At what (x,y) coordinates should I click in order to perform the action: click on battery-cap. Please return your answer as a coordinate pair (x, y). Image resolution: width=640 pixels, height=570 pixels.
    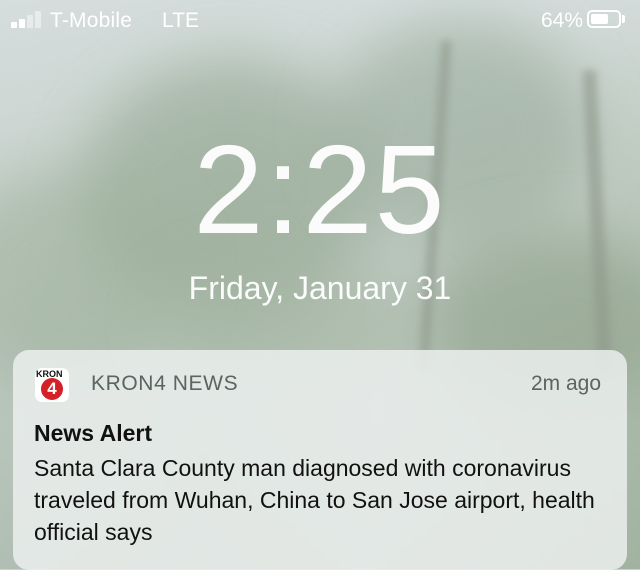
    Looking at the image, I should click on (623, 19).